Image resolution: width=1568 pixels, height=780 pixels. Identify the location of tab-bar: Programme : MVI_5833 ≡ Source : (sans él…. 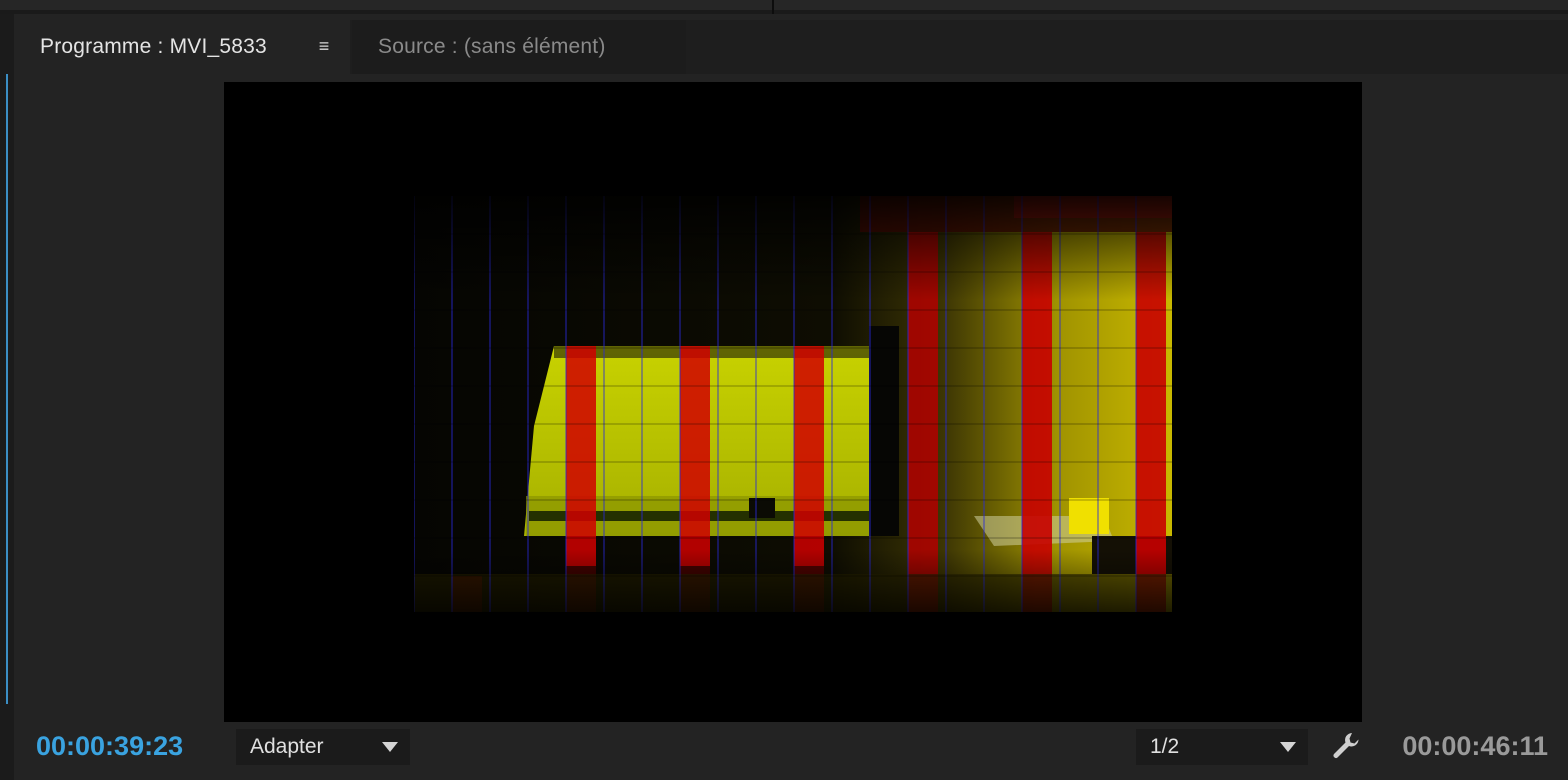
(791, 47).